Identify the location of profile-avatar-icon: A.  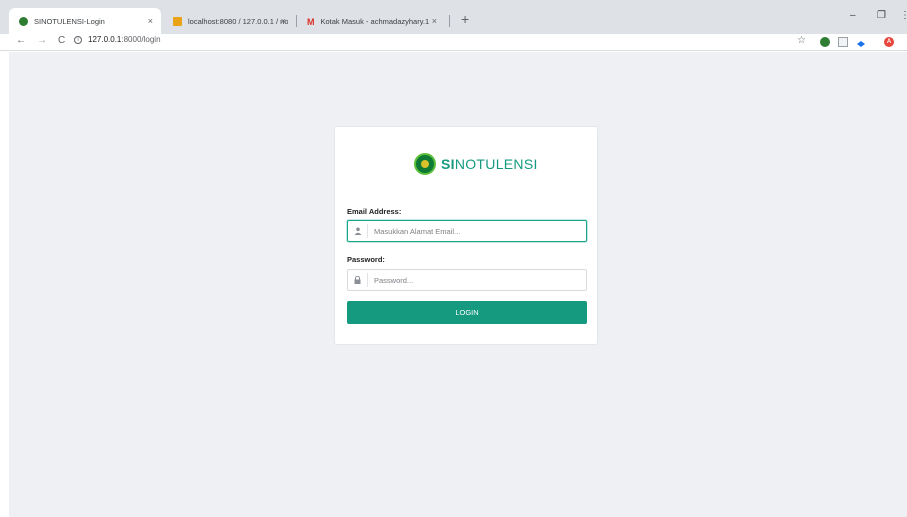
(889, 42).